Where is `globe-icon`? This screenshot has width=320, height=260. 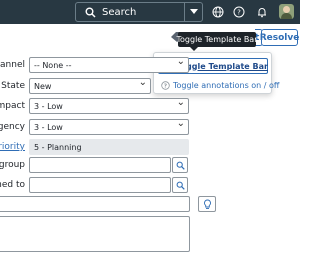 globe-icon is located at coordinates (218, 12).